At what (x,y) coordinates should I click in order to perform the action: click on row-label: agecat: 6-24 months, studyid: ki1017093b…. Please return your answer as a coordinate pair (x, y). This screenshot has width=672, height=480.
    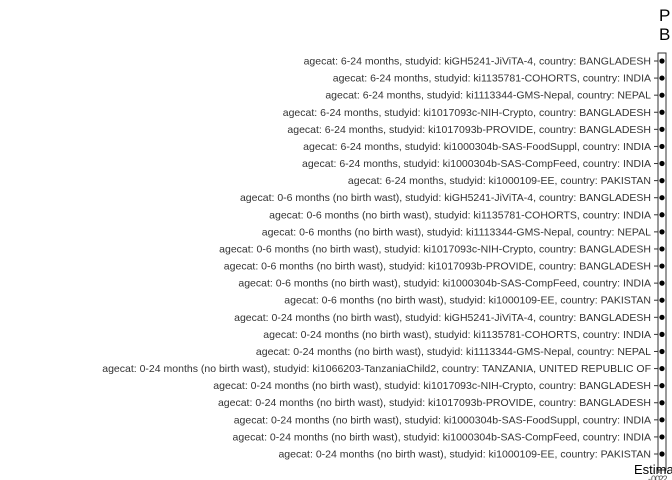
    Looking at the image, I should click on (469, 130).